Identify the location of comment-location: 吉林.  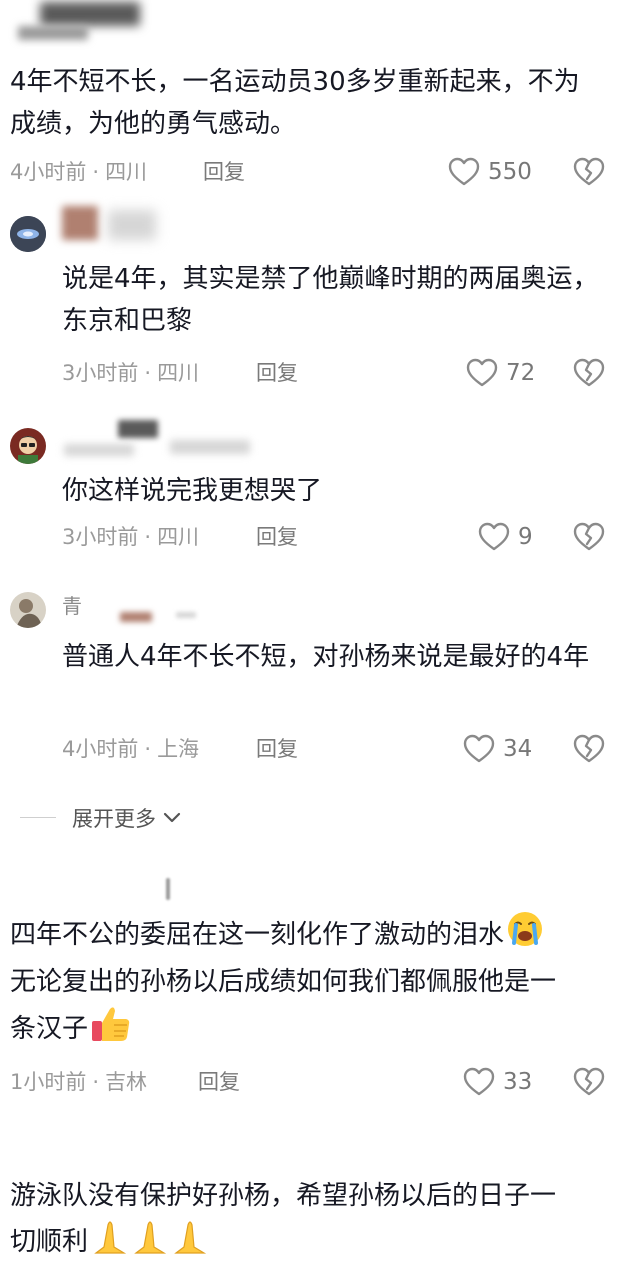
(126, 1082).